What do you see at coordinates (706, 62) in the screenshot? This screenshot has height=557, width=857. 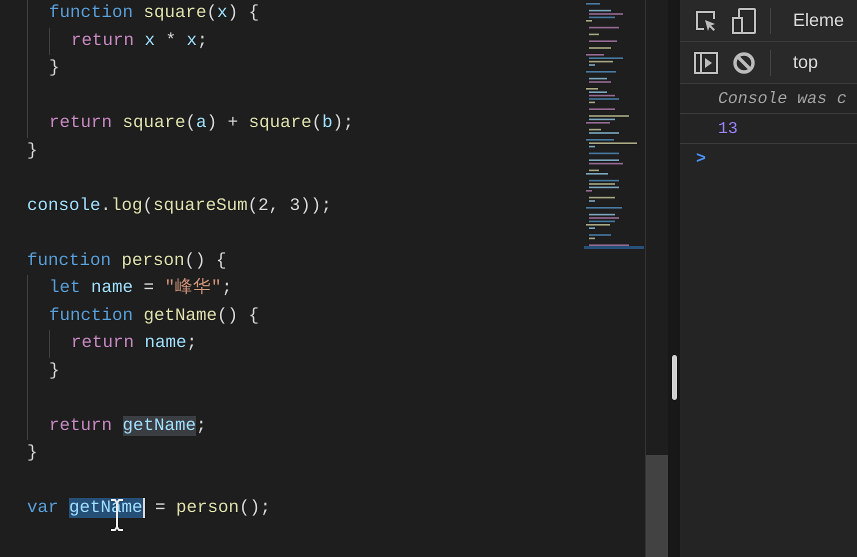 I see `sidebar-toggle-icon` at bounding box center [706, 62].